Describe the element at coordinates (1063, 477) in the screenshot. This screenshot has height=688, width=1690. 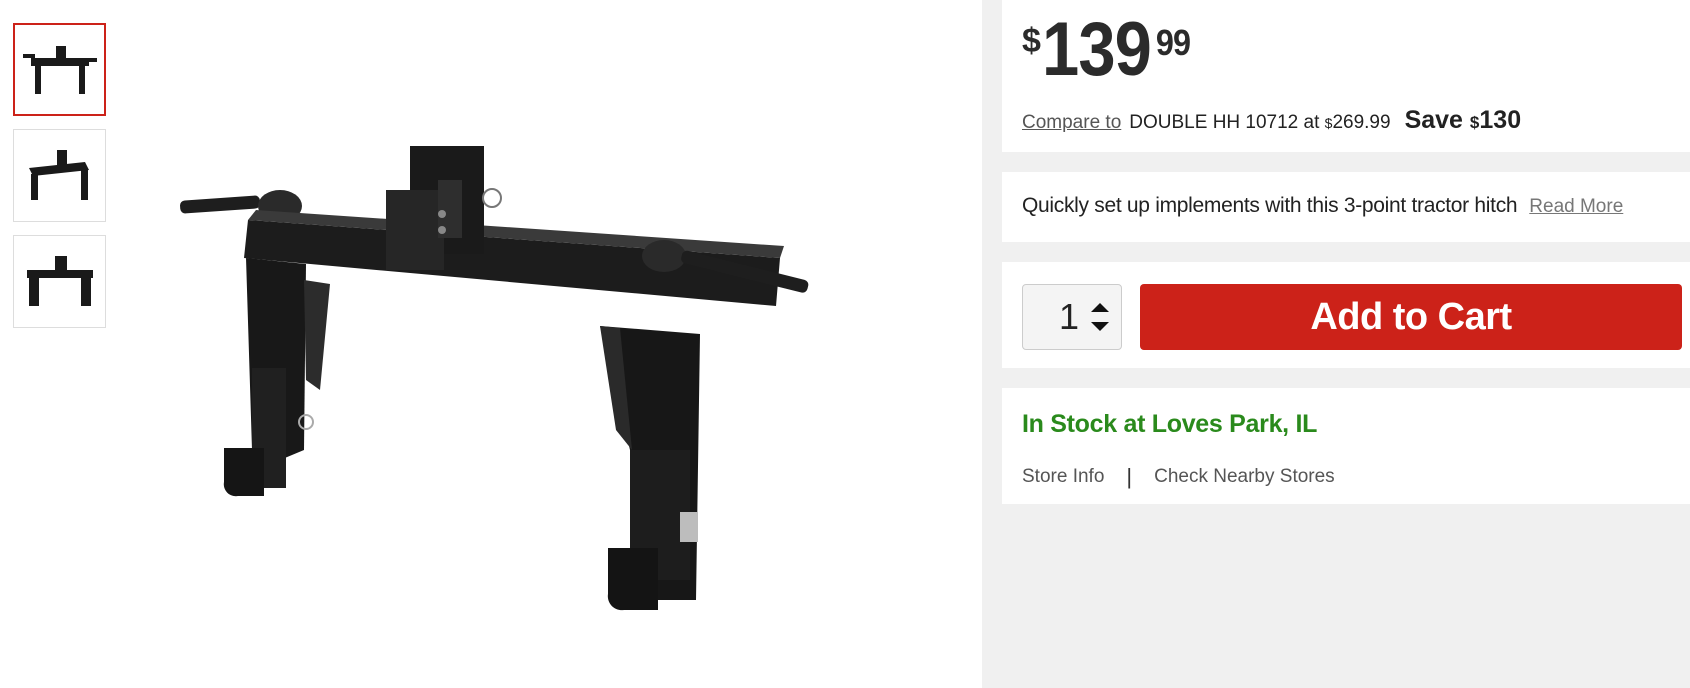
I see `store-info-link: Store Info` at that location.